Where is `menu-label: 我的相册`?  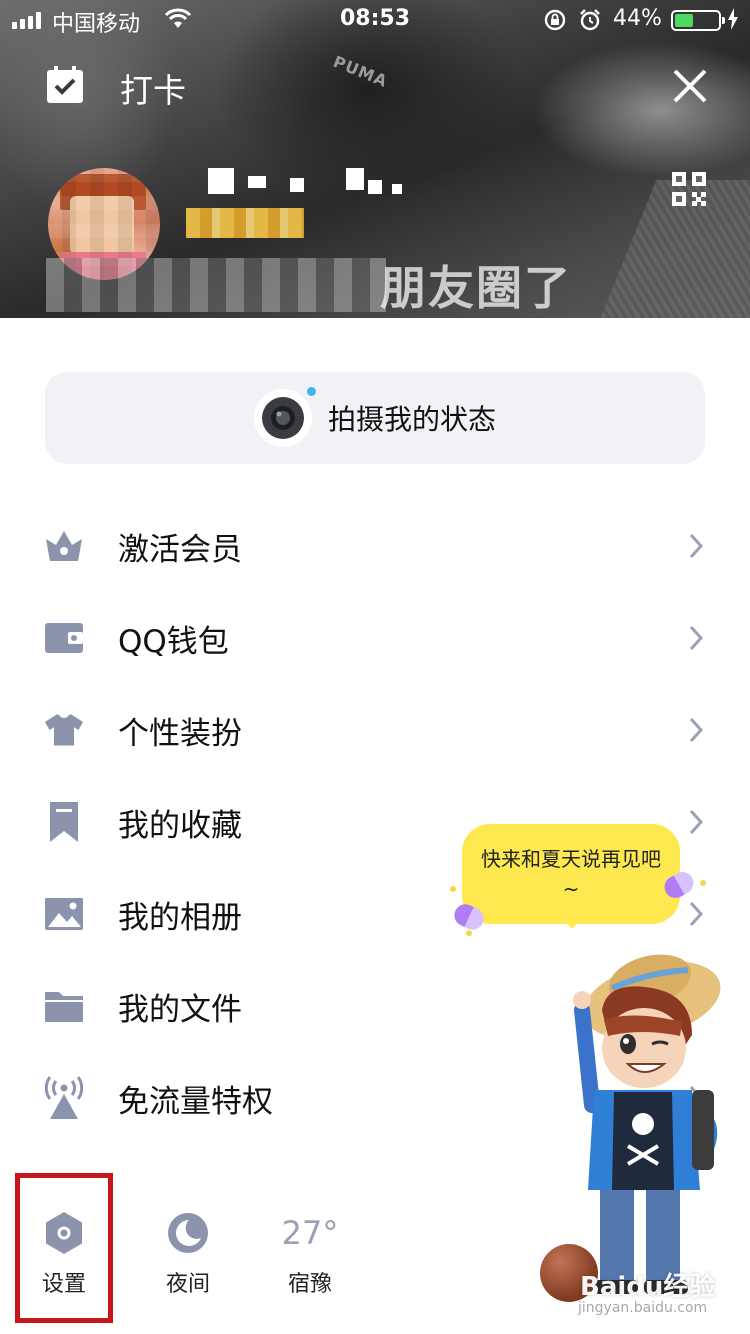 menu-label: 我的相册 is located at coordinates (180, 918).